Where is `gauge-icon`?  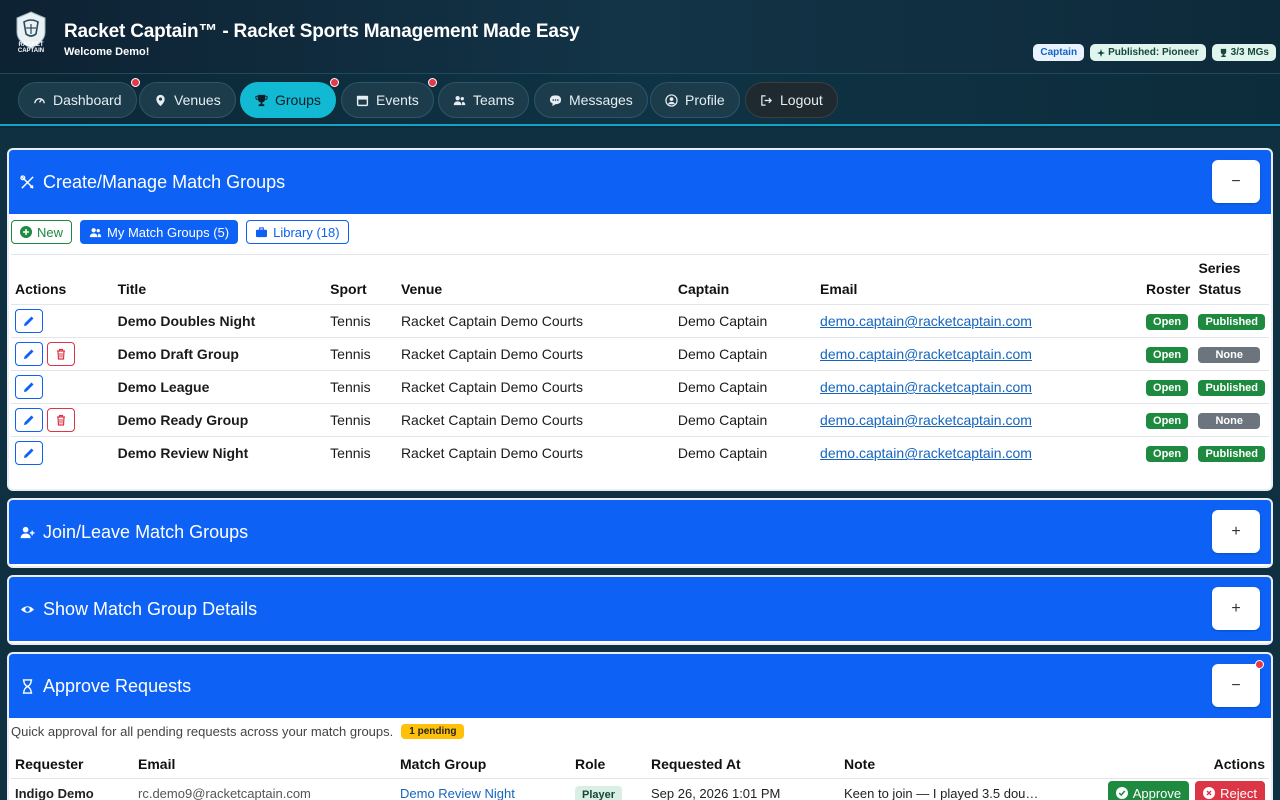
gauge-icon is located at coordinates (39, 100).